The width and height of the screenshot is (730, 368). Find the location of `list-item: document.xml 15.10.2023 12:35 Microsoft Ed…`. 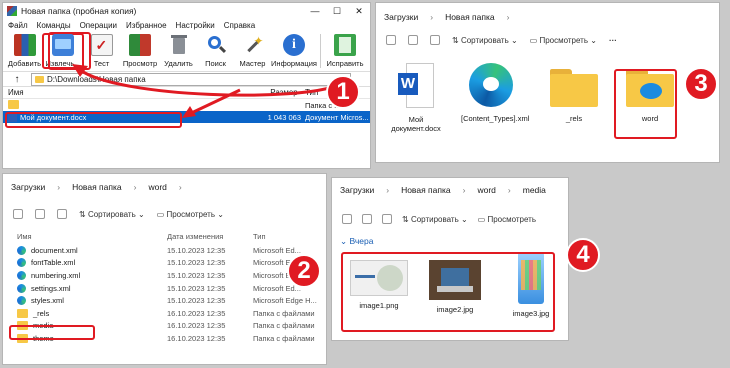

list-item: document.xml 15.10.2023 12:35 Microsoft Ed… is located at coordinates (171, 250).